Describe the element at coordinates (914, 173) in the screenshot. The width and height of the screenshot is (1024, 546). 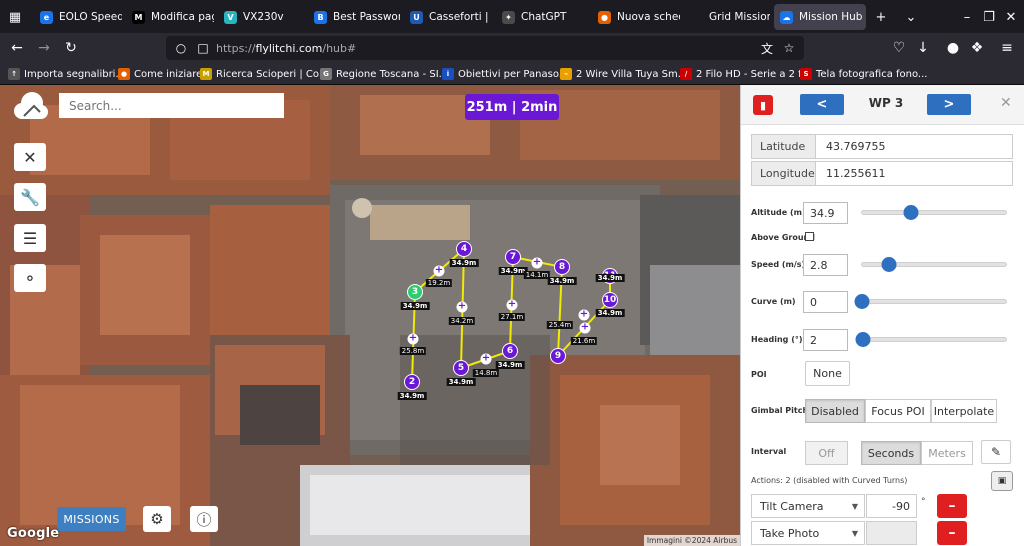
I see `longitude-input: 11.255611` at that location.